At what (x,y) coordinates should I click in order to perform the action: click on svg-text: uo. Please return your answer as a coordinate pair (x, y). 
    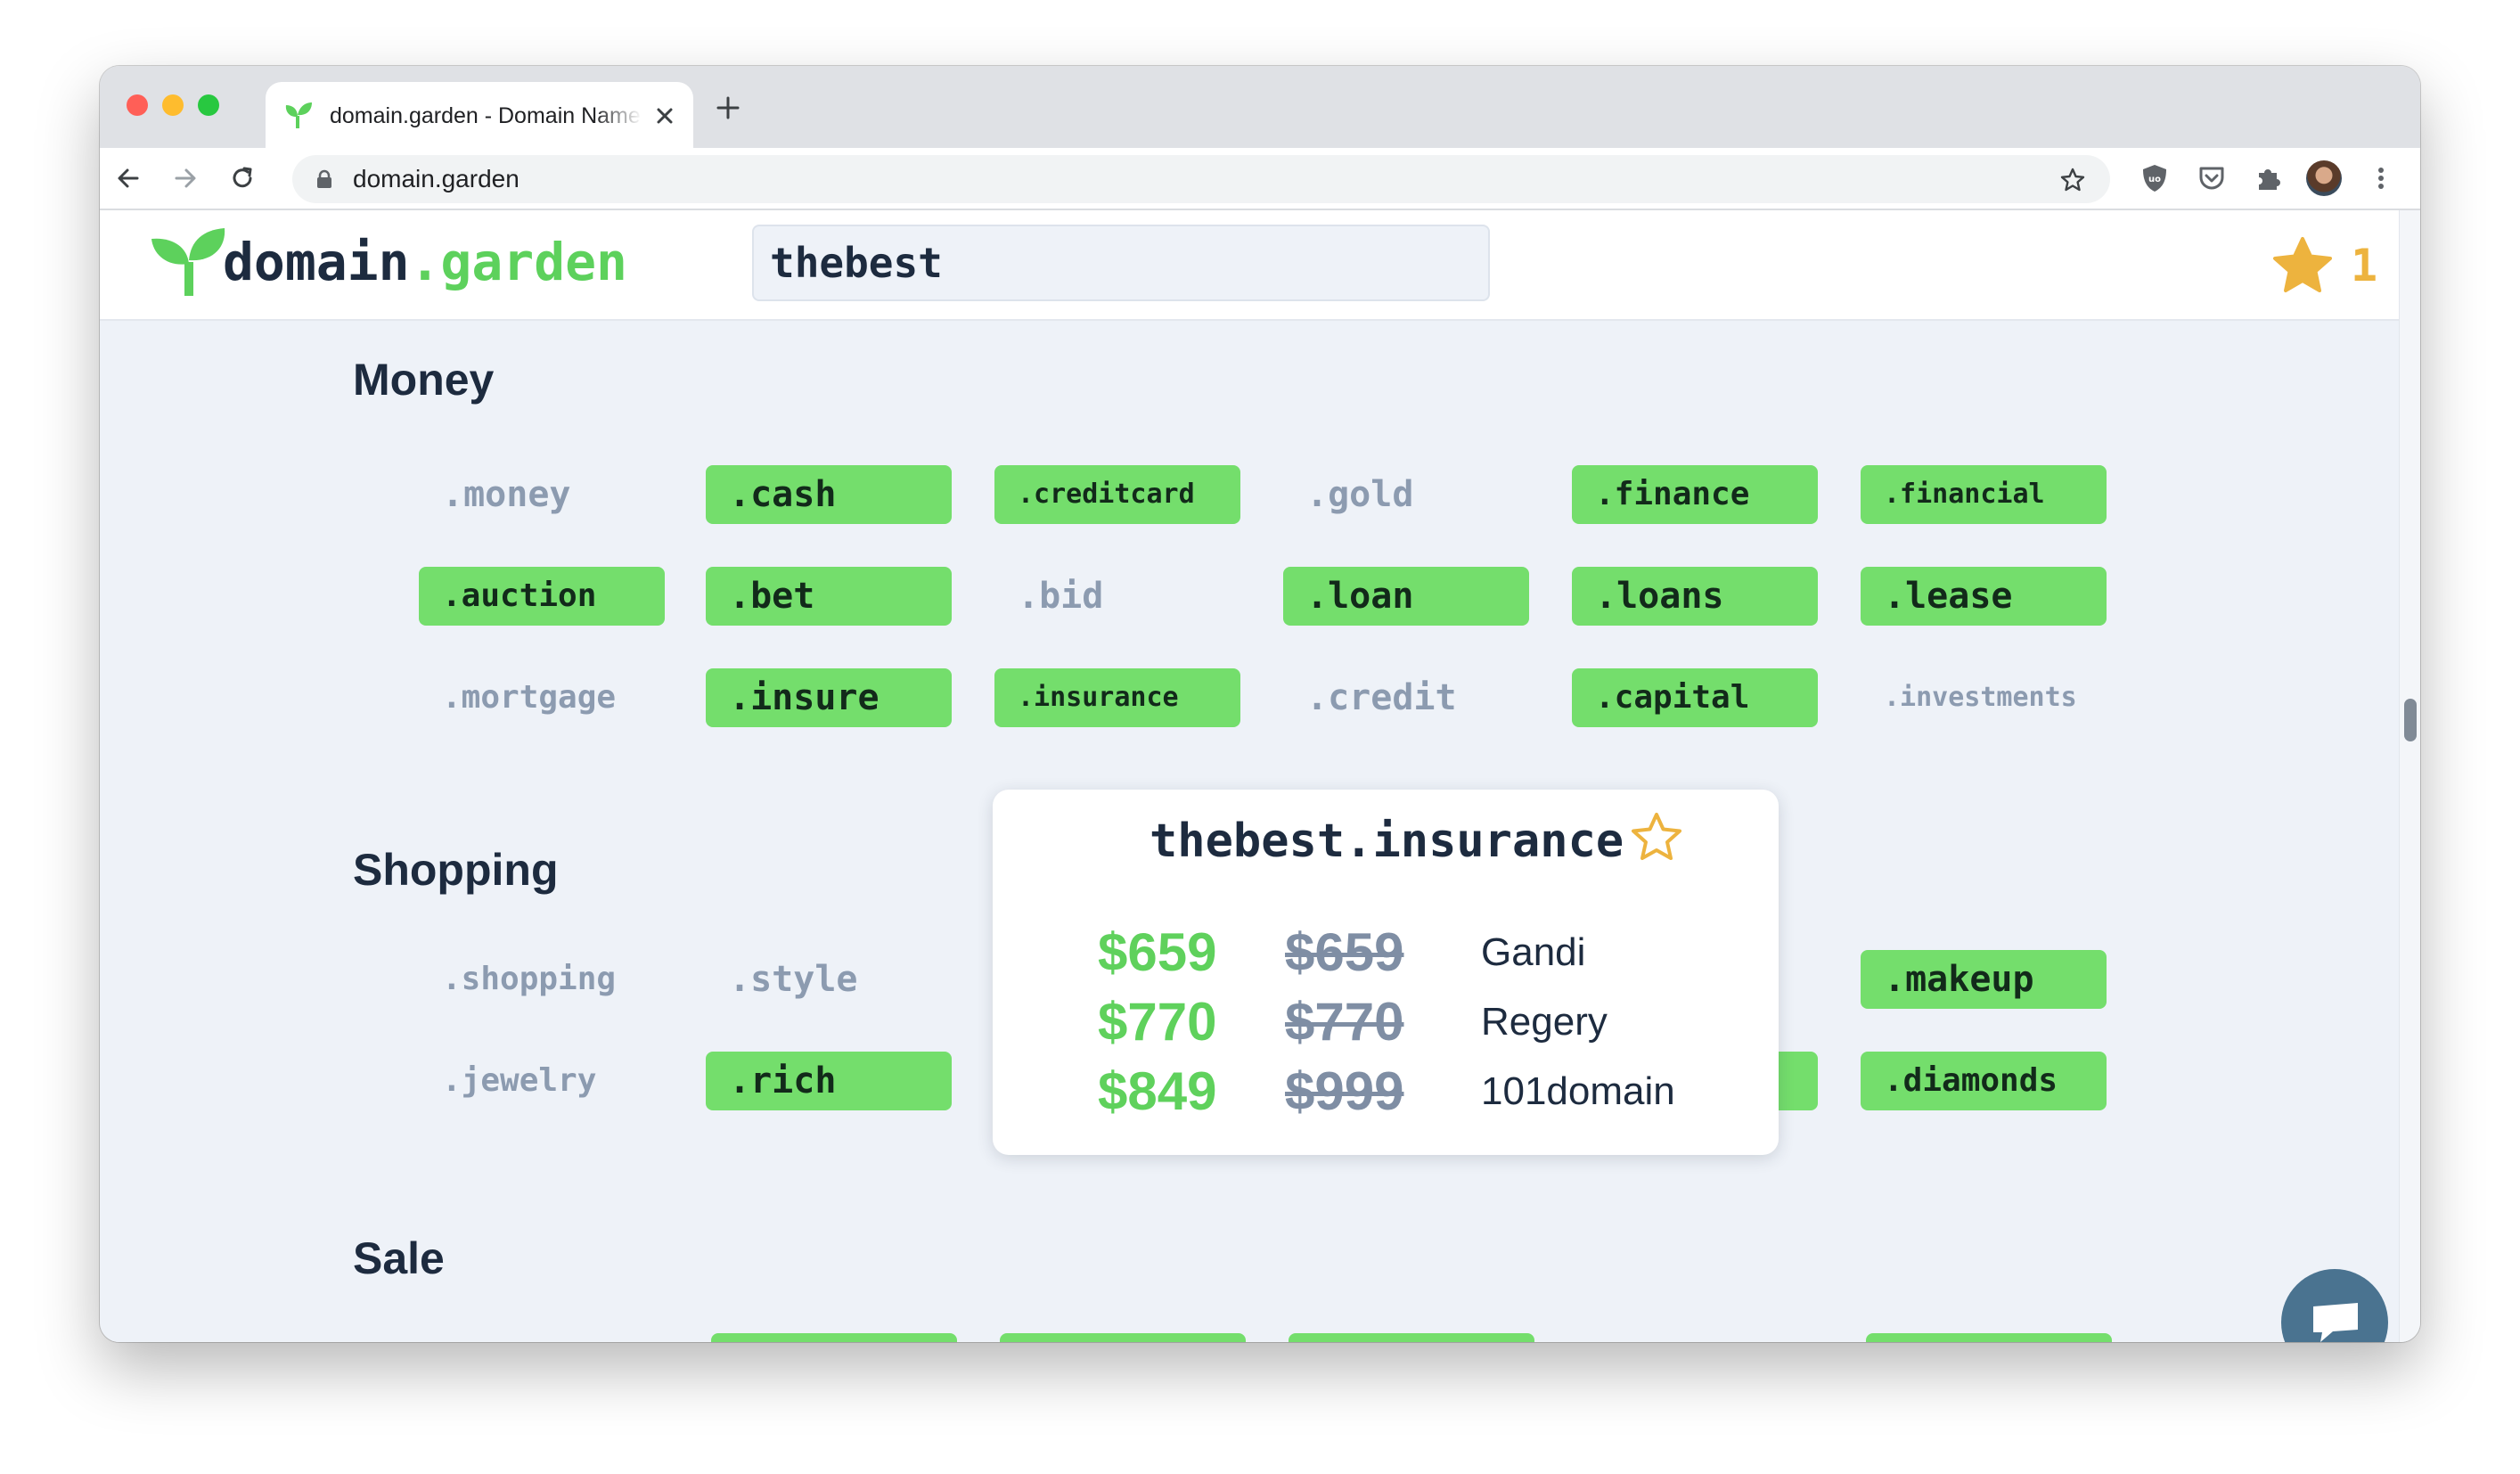
    Looking at the image, I should click on (2155, 180).